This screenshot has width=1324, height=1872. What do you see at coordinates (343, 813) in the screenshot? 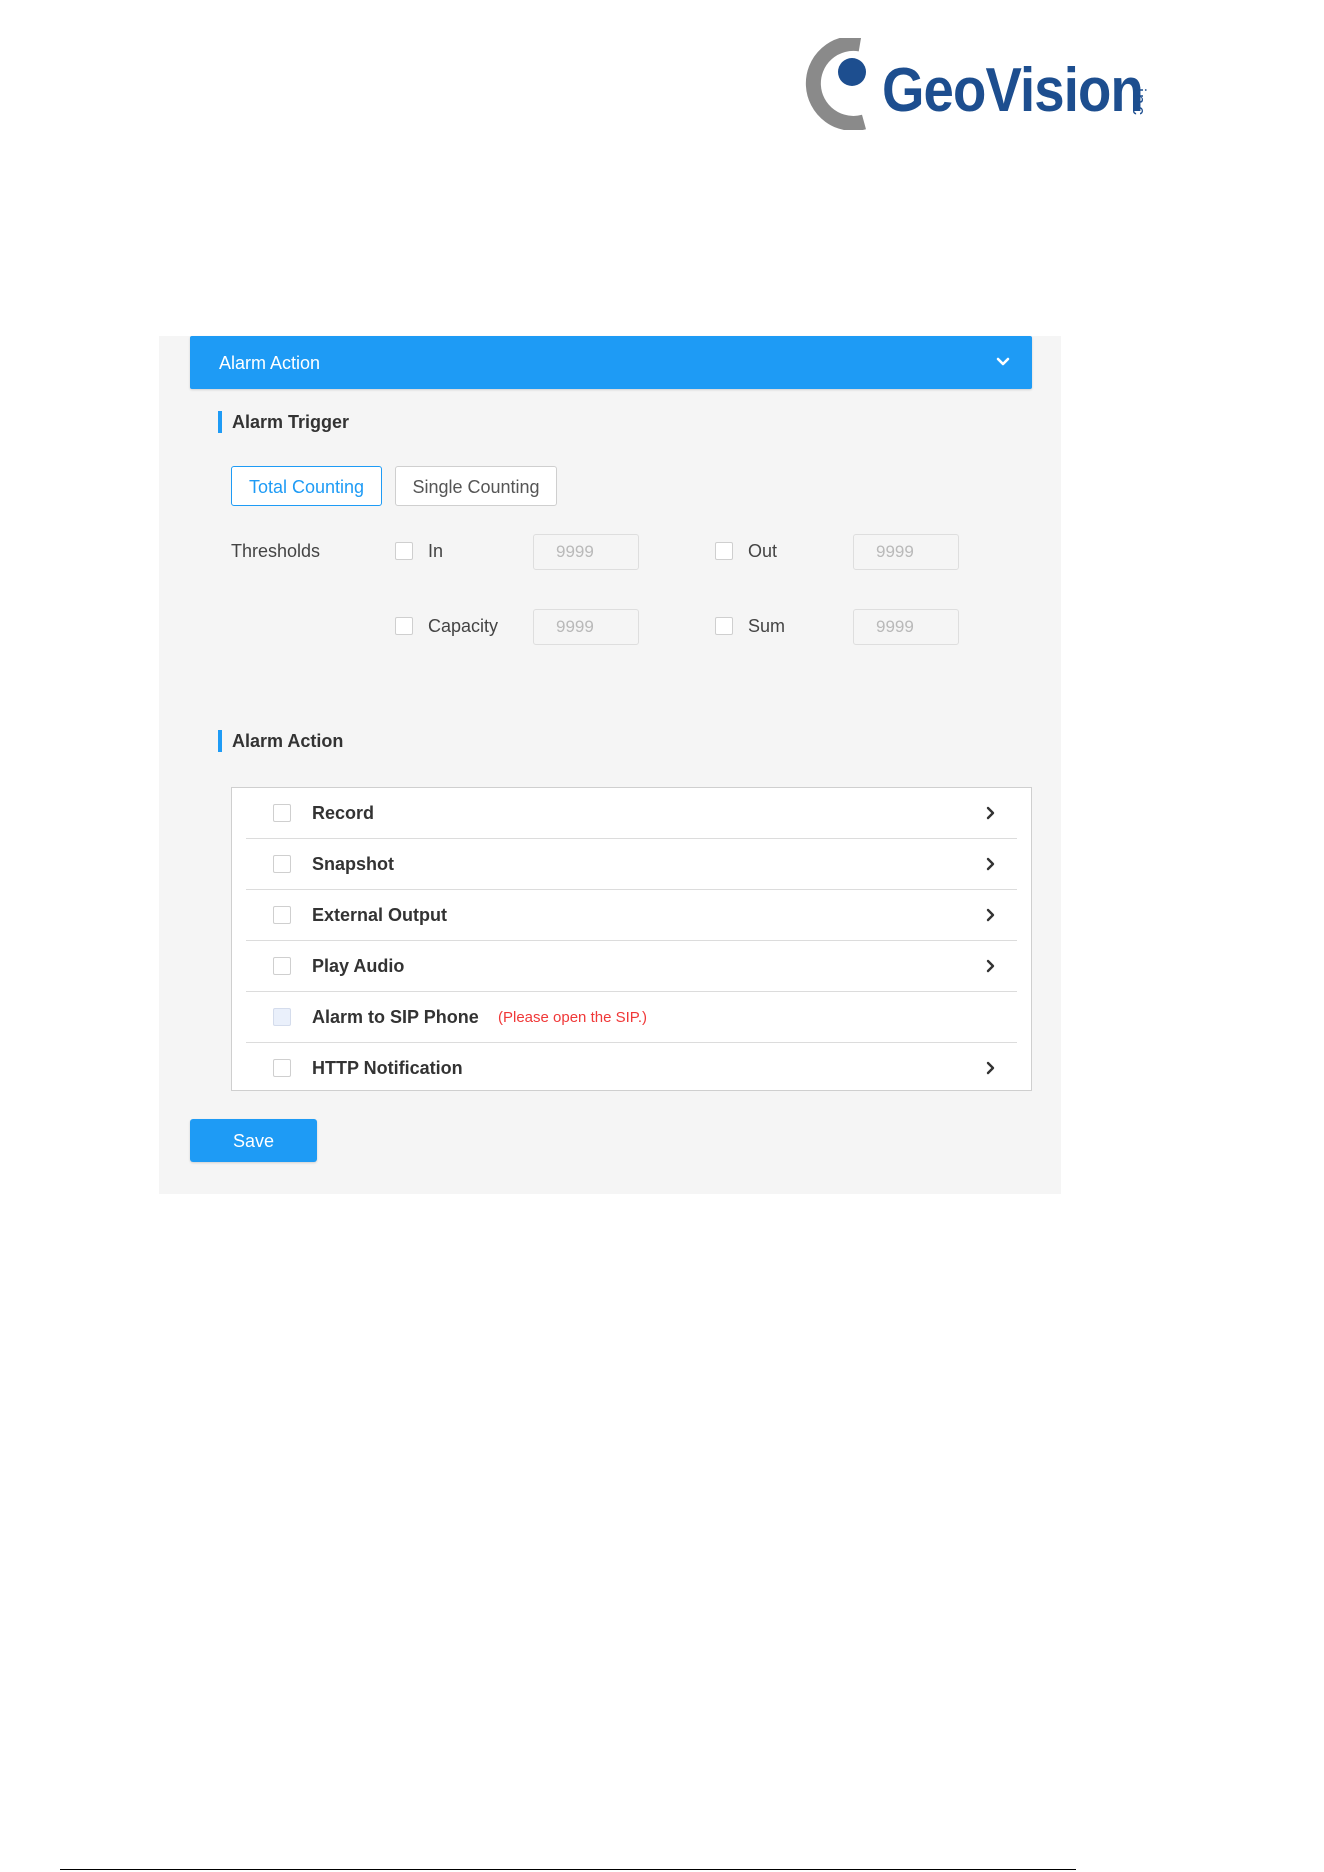
I see `record-label: Record` at bounding box center [343, 813].